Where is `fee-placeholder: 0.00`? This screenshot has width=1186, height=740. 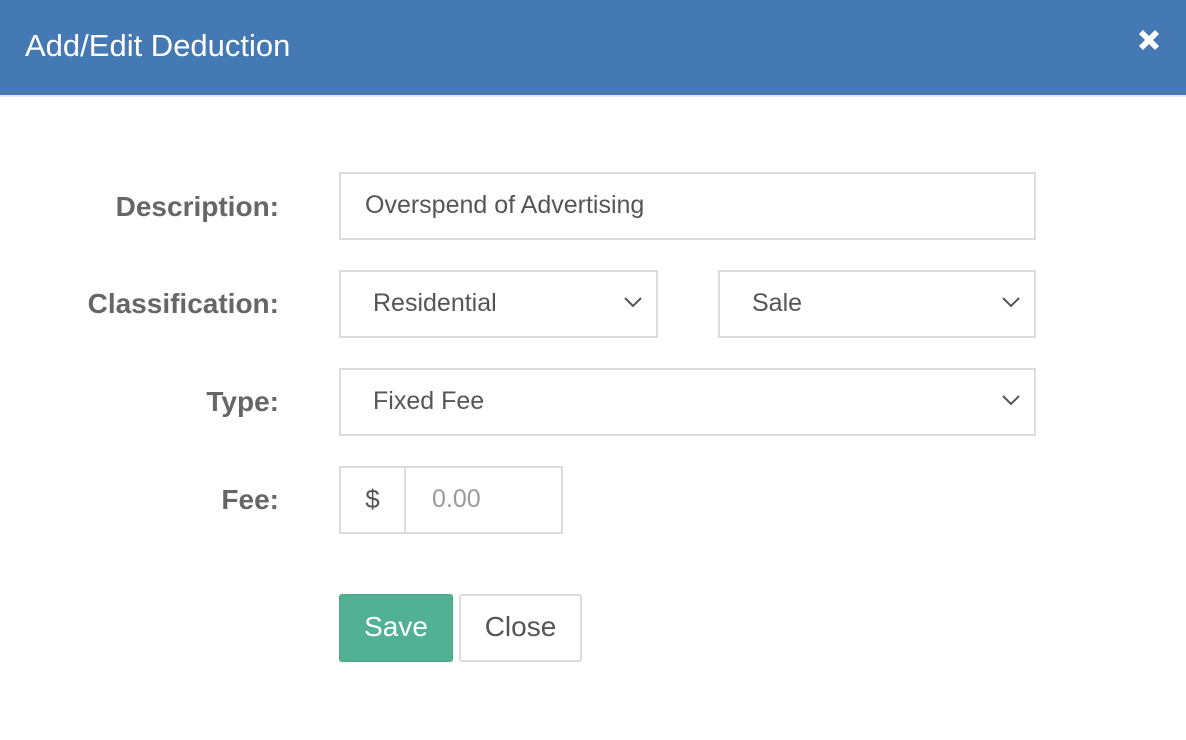
fee-placeholder: 0.00 is located at coordinates (456, 499).